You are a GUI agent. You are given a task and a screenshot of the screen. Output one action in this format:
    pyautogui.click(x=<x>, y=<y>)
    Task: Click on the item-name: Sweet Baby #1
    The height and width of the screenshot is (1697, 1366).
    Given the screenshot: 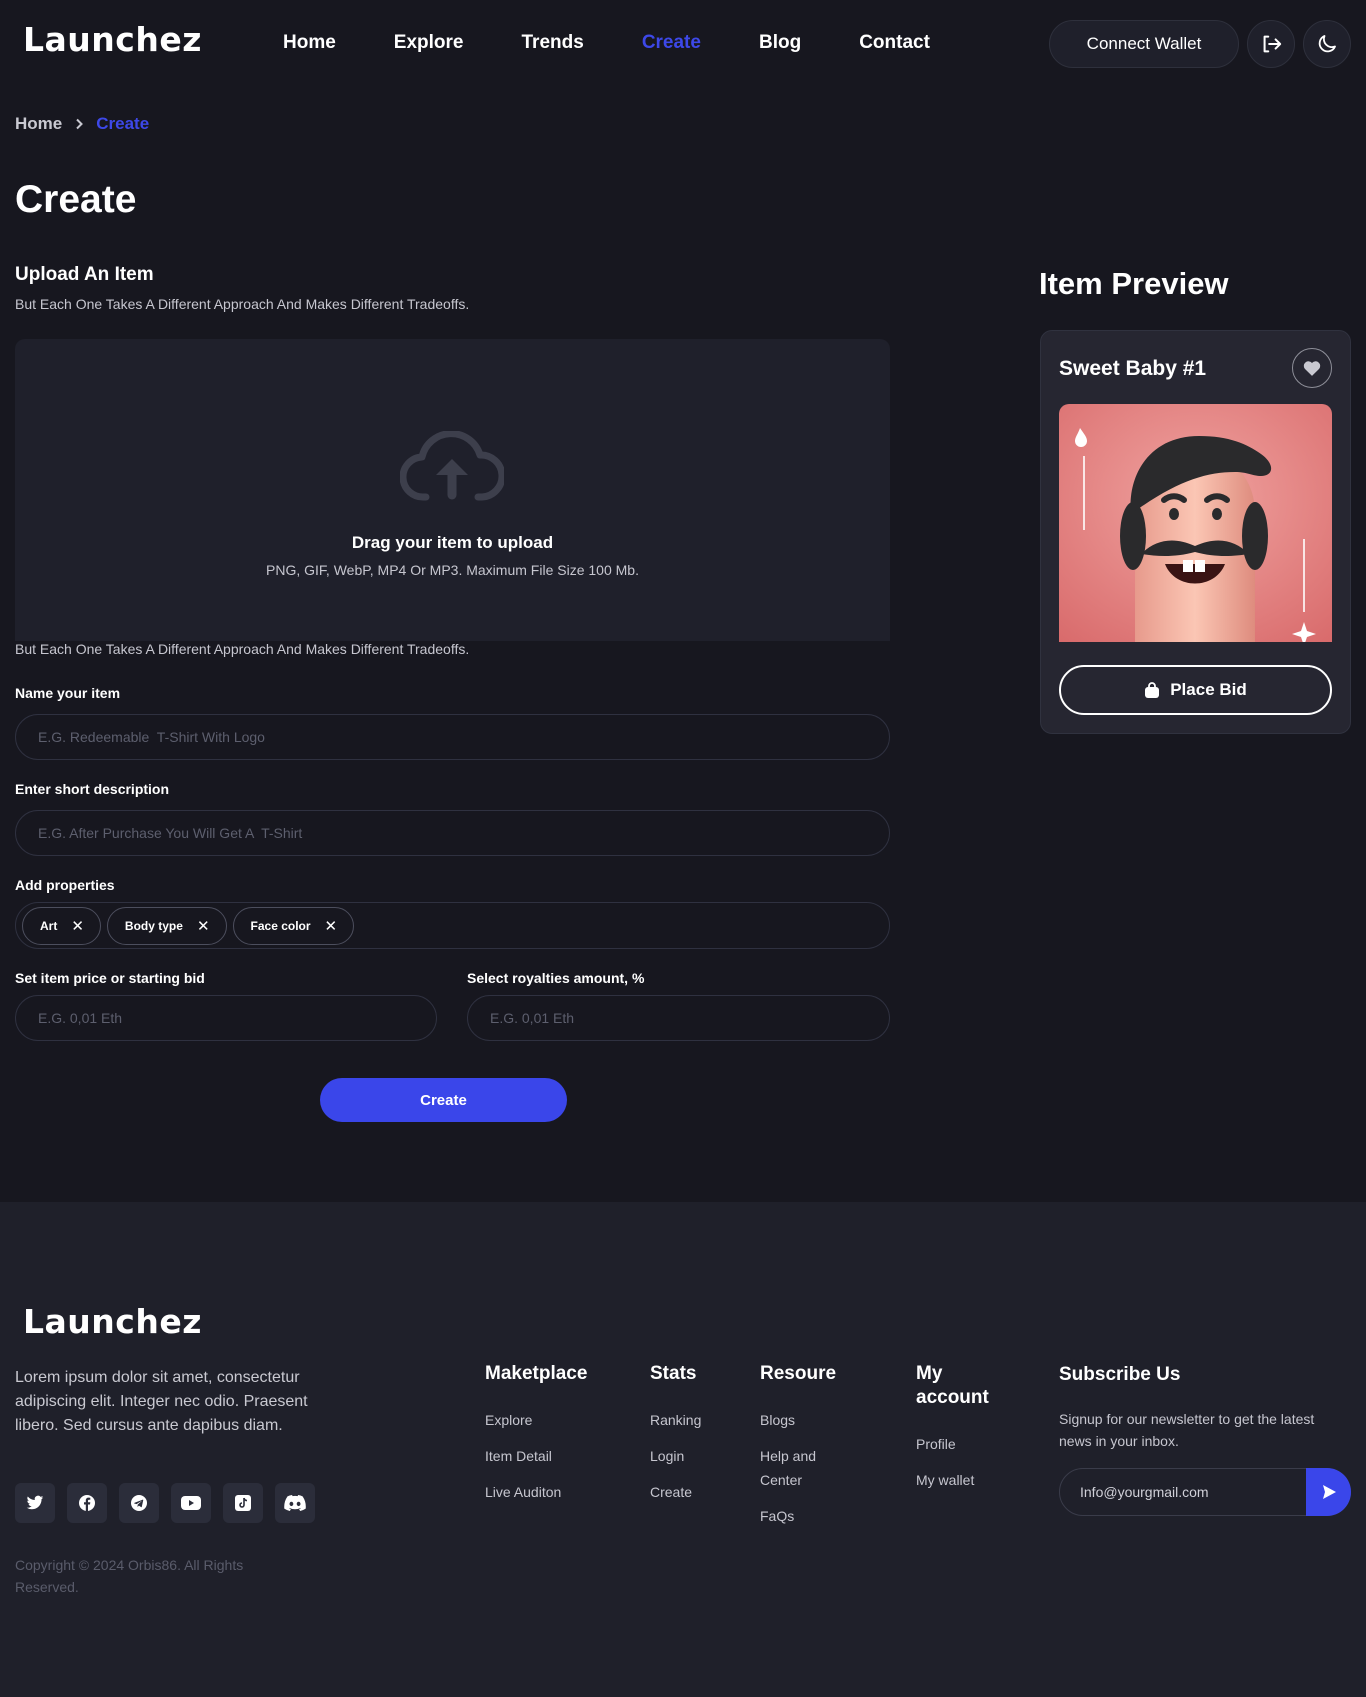 What is the action you would take?
    pyautogui.click(x=1133, y=368)
    